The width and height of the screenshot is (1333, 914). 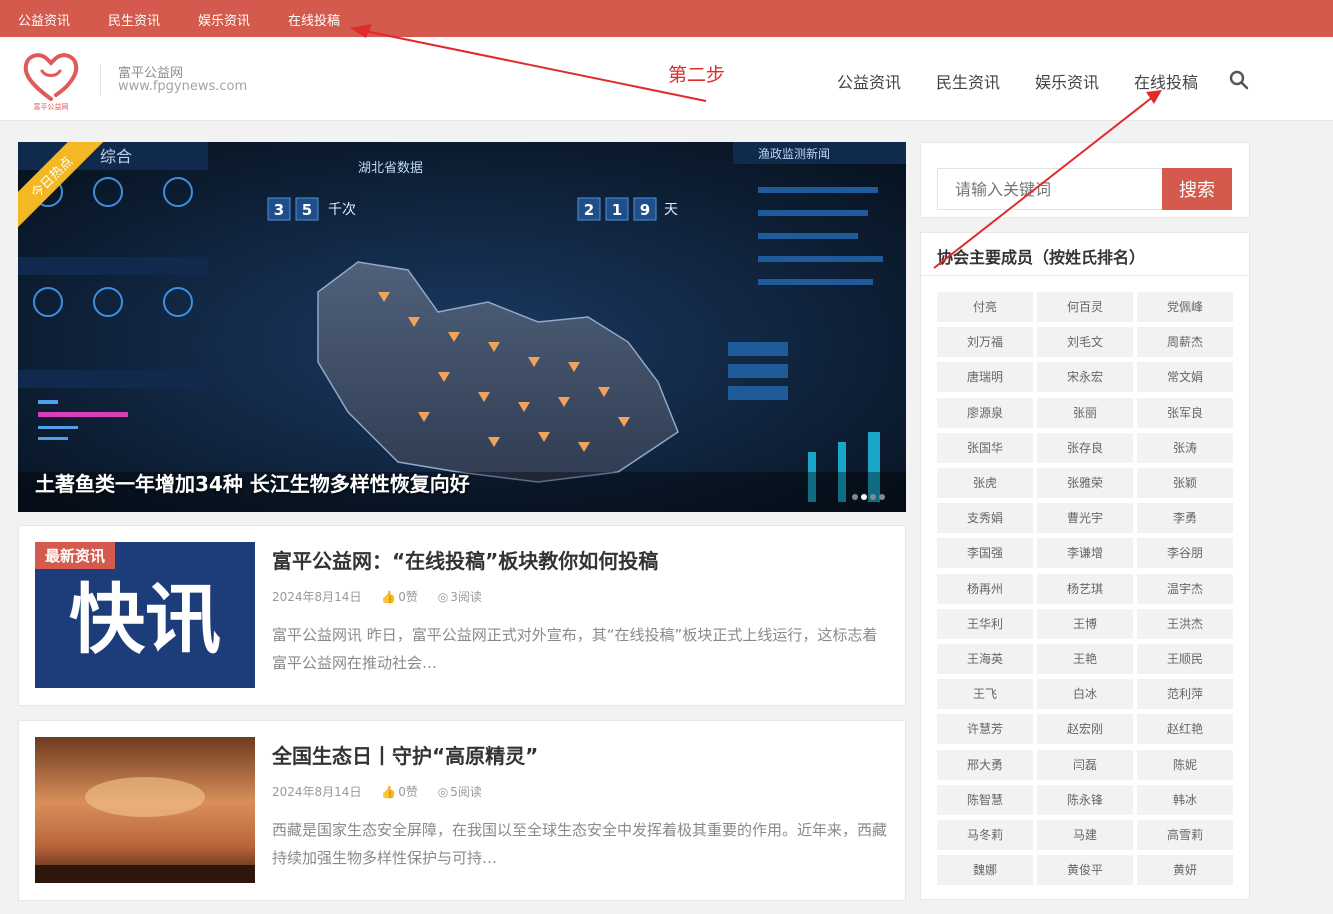 I want to click on member-tag: 王海英, so click(x=985, y=659).